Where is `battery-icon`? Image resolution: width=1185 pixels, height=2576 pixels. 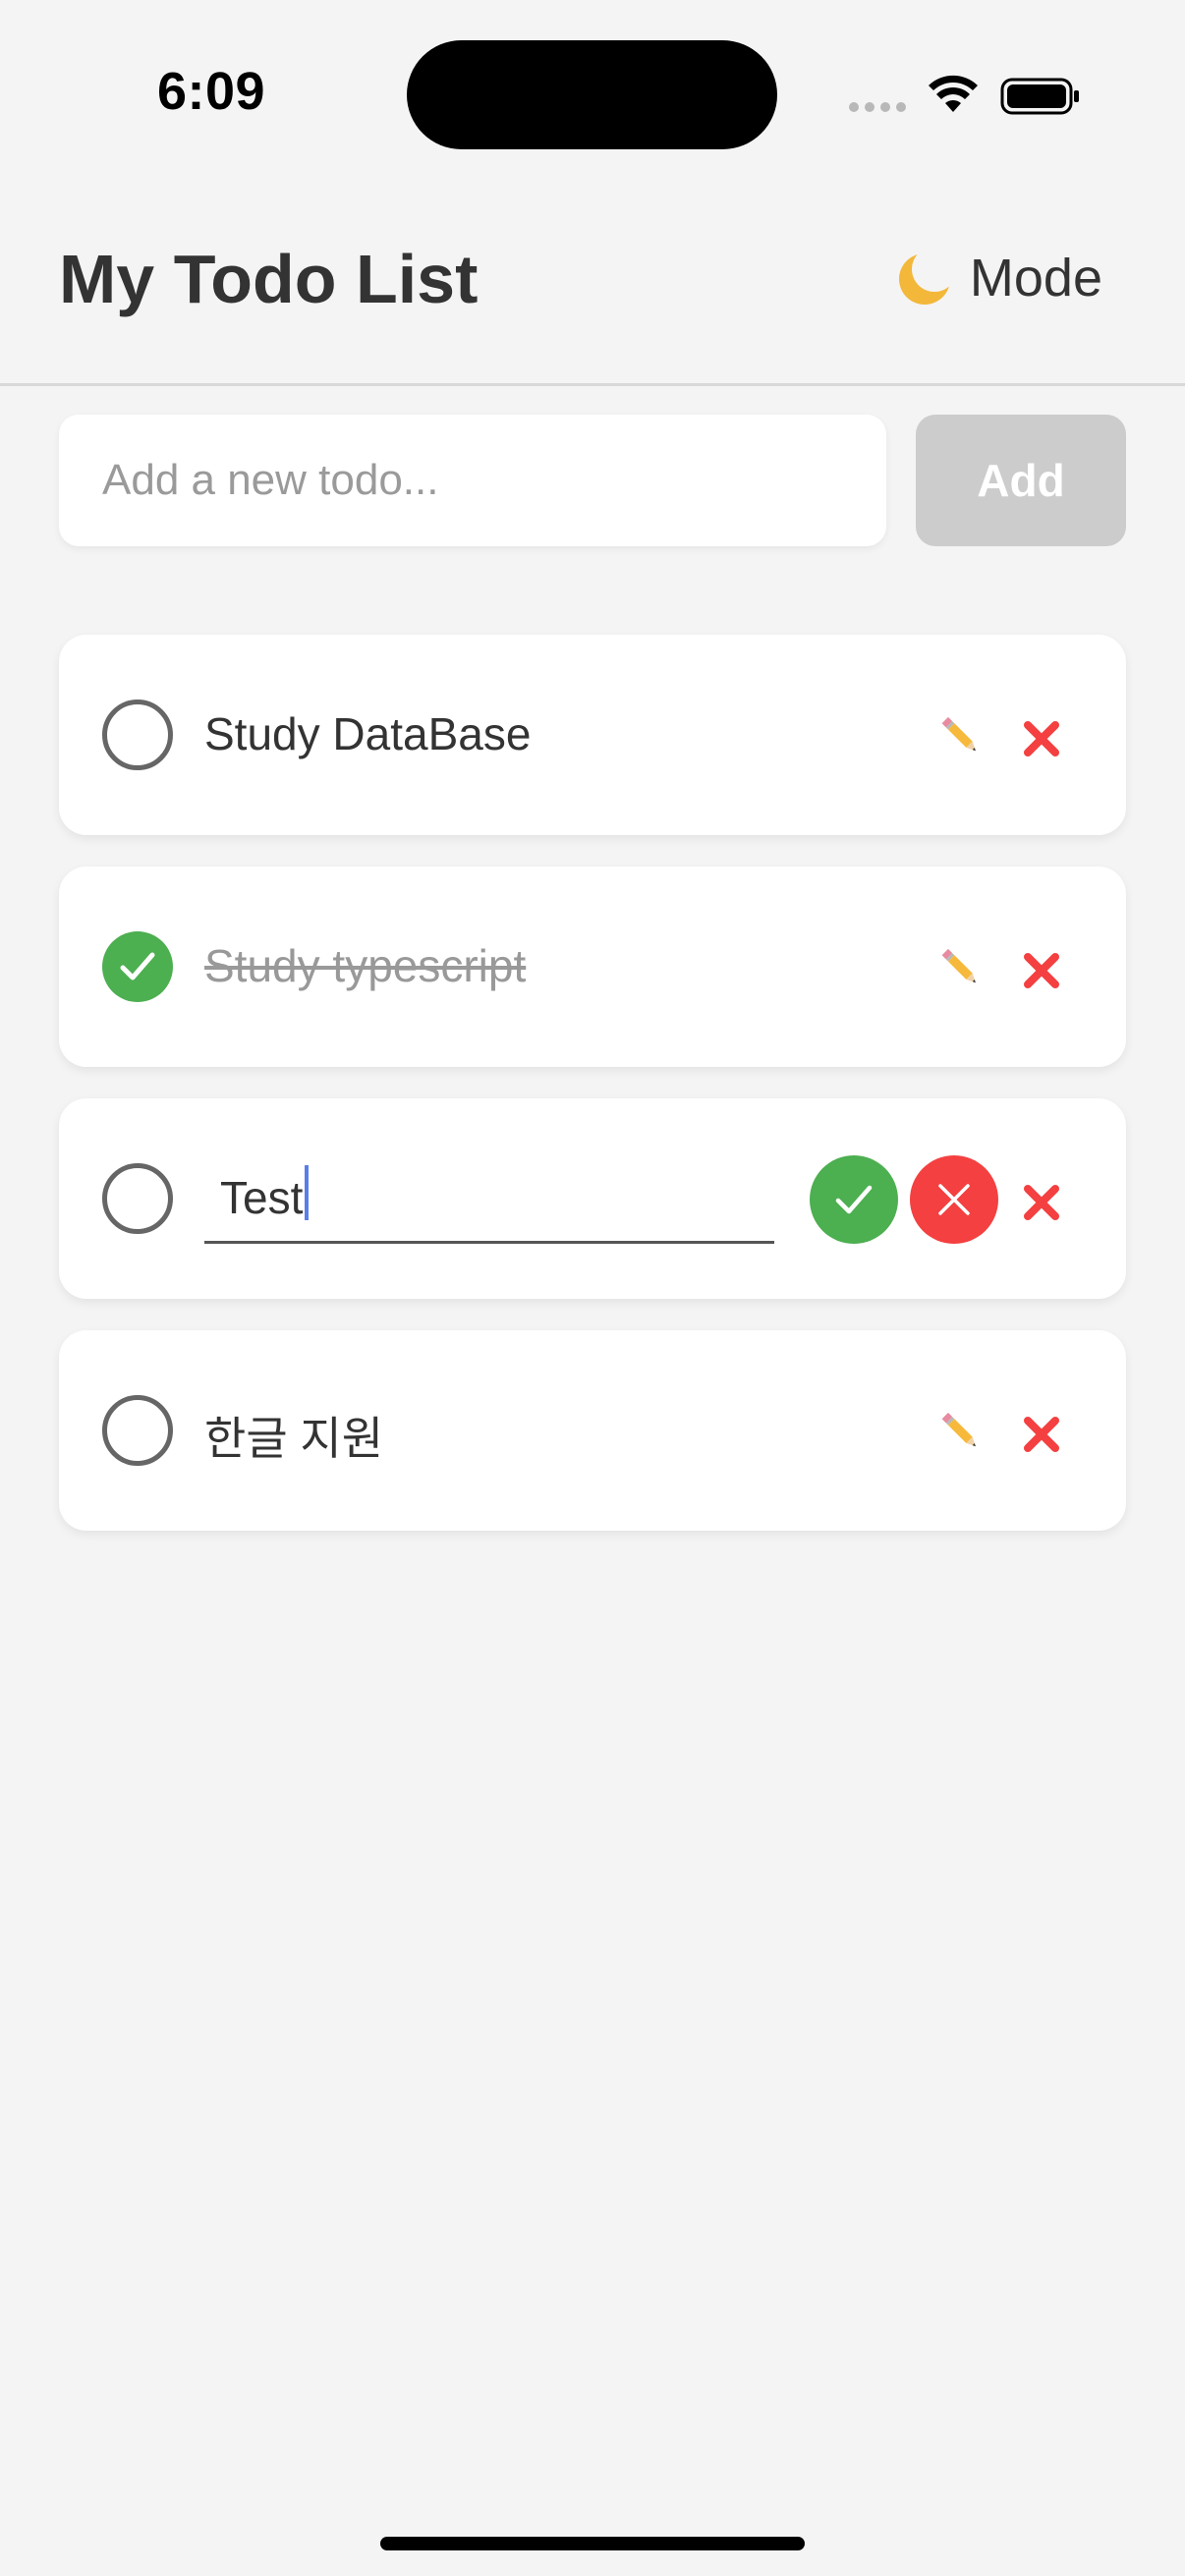
battery-icon is located at coordinates (1040, 96).